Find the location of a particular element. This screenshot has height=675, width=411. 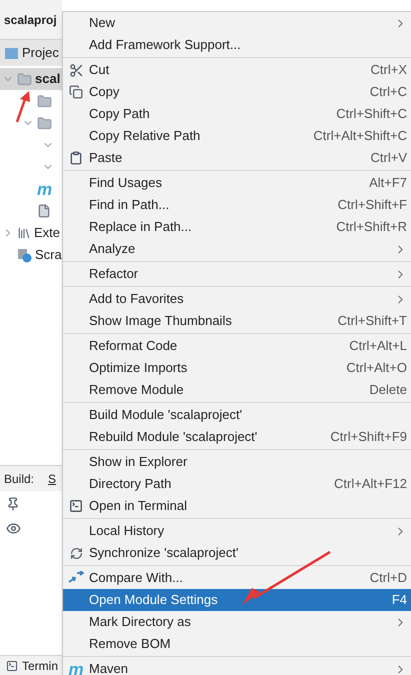

project-tab: Projec is located at coordinates (31, 53).